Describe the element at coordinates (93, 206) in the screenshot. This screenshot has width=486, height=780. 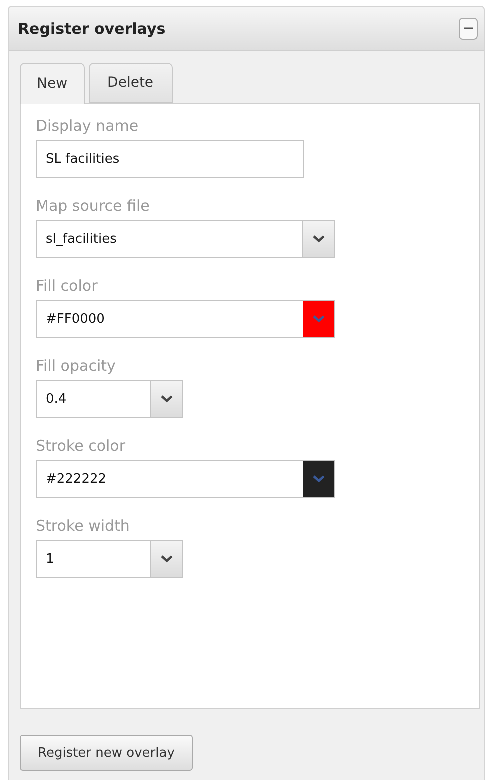
I see `field-label: Map source file` at that location.